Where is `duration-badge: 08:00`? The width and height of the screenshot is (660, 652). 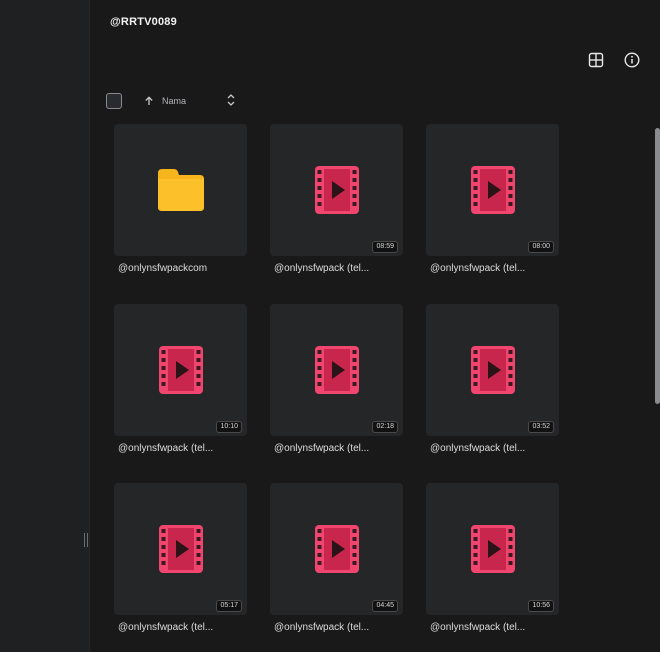 duration-badge: 08:00 is located at coordinates (541, 247).